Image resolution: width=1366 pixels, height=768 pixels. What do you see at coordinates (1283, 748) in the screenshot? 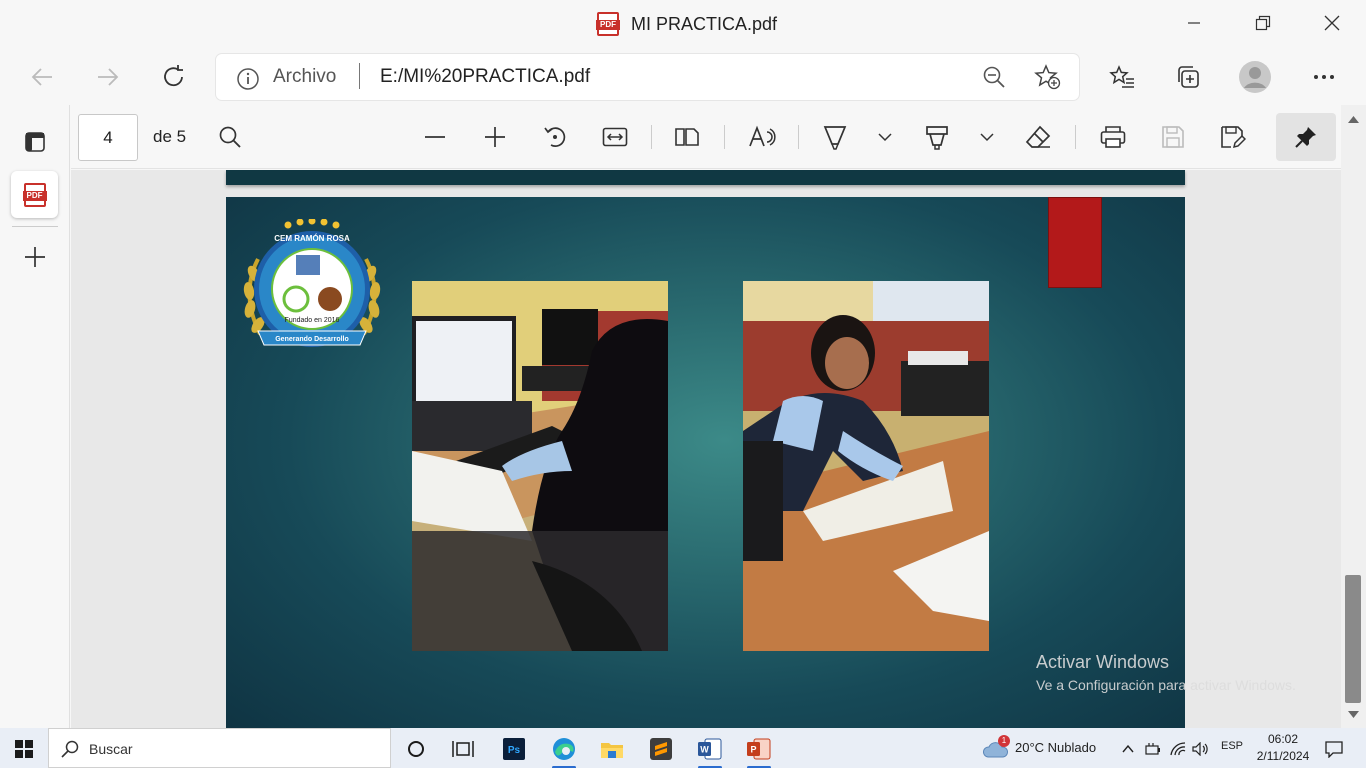
I see `taskbar-clock: 06:02 2/11/2024` at bounding box center [1283, 748].